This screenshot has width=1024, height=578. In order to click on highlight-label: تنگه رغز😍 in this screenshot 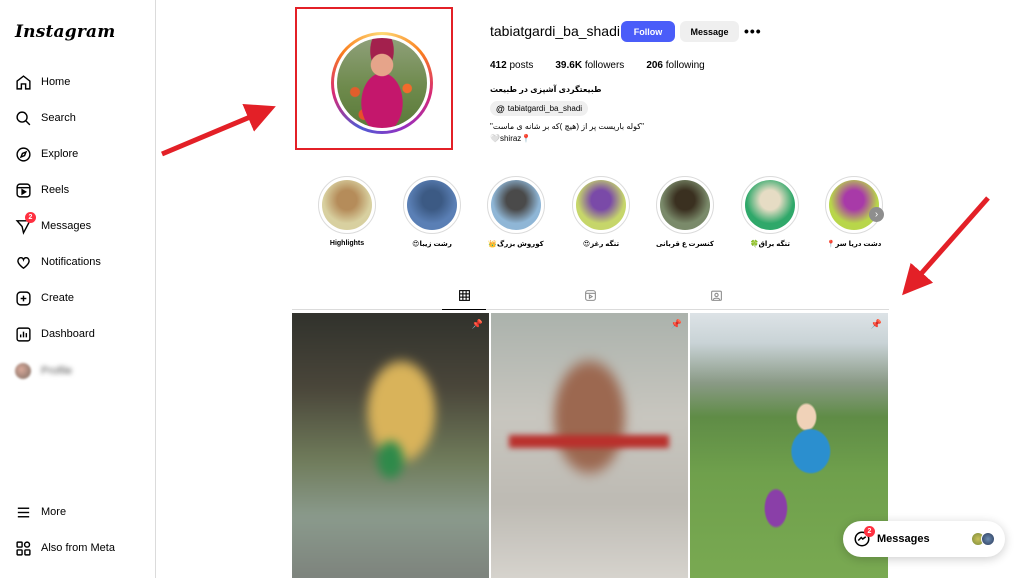, I will do `click(601, 244)`.